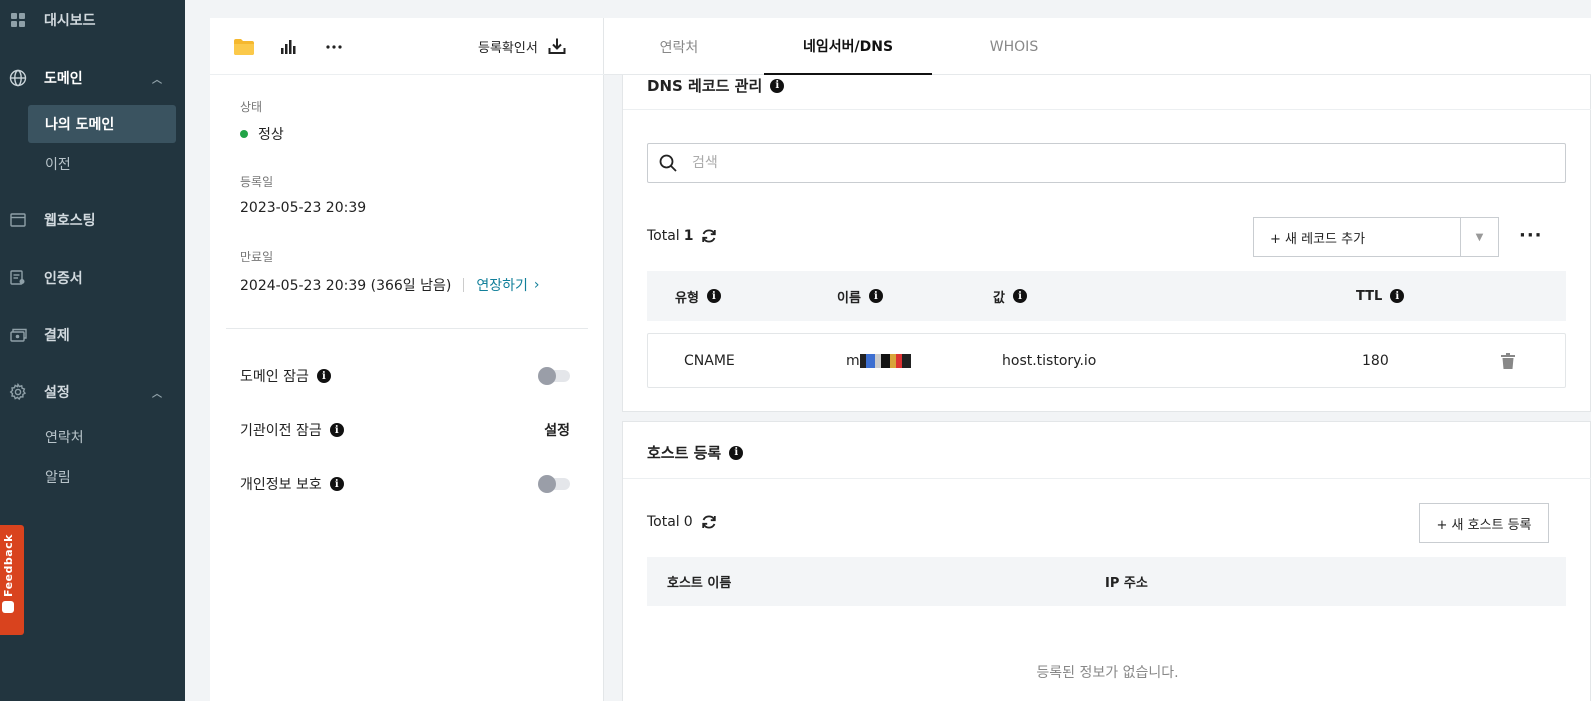 This screenshot has width=1591, height=701. What do you see at coordinates (102, 164) in the screenshot?
I see `sidebar-subitem-transfer: 이전` at bounding box center [102, 164].